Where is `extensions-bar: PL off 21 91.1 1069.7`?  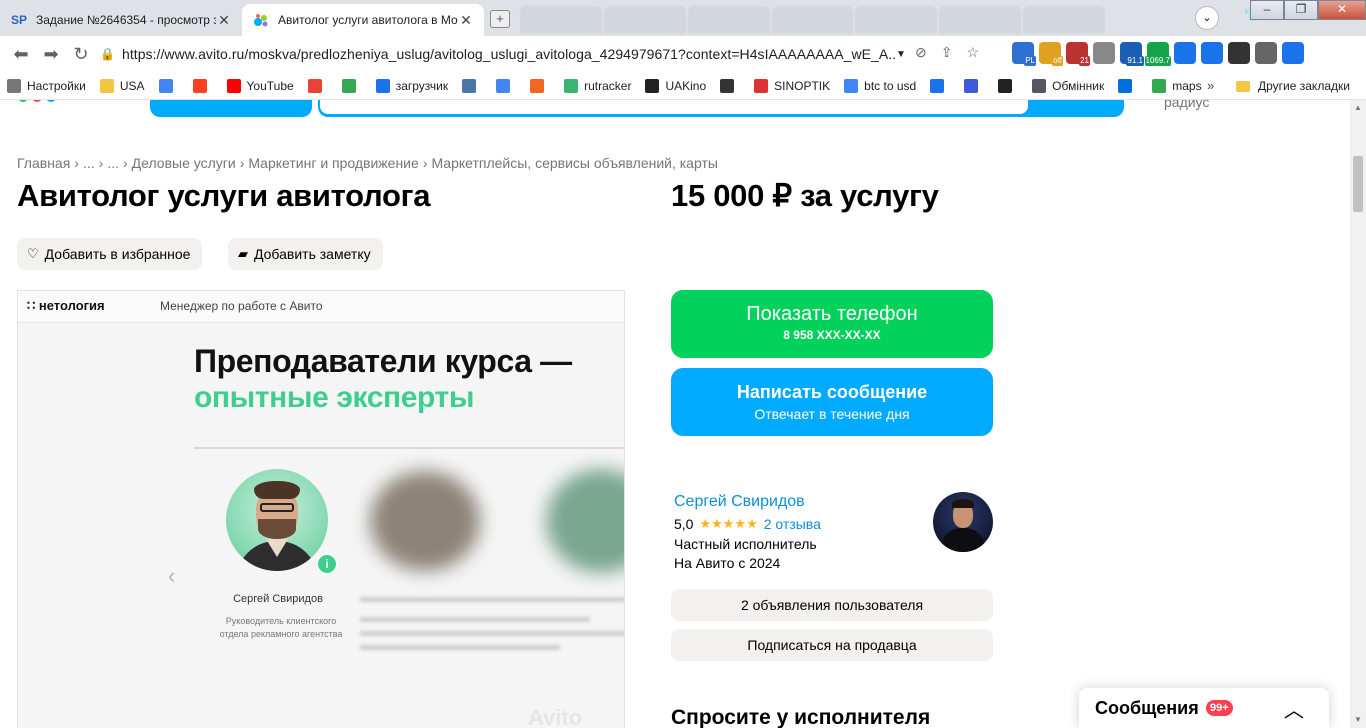
extensions-bar: PL off 21 91.1 1069.7 is located at coordinates (1158, 54).